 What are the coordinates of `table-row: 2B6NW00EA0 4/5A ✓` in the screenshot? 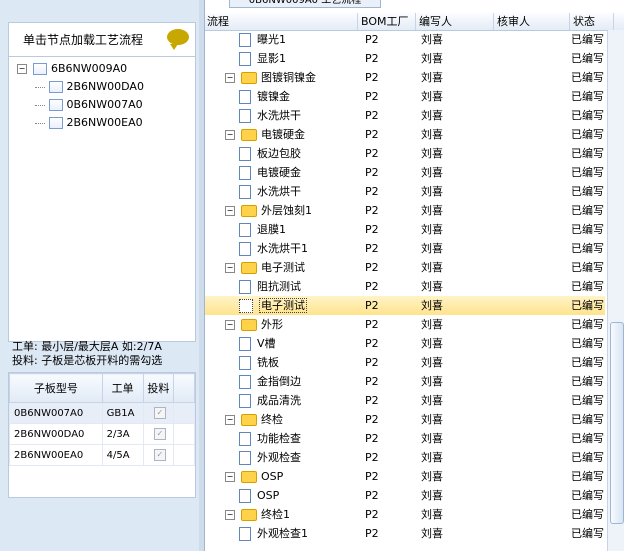 It's located at (102, 455).